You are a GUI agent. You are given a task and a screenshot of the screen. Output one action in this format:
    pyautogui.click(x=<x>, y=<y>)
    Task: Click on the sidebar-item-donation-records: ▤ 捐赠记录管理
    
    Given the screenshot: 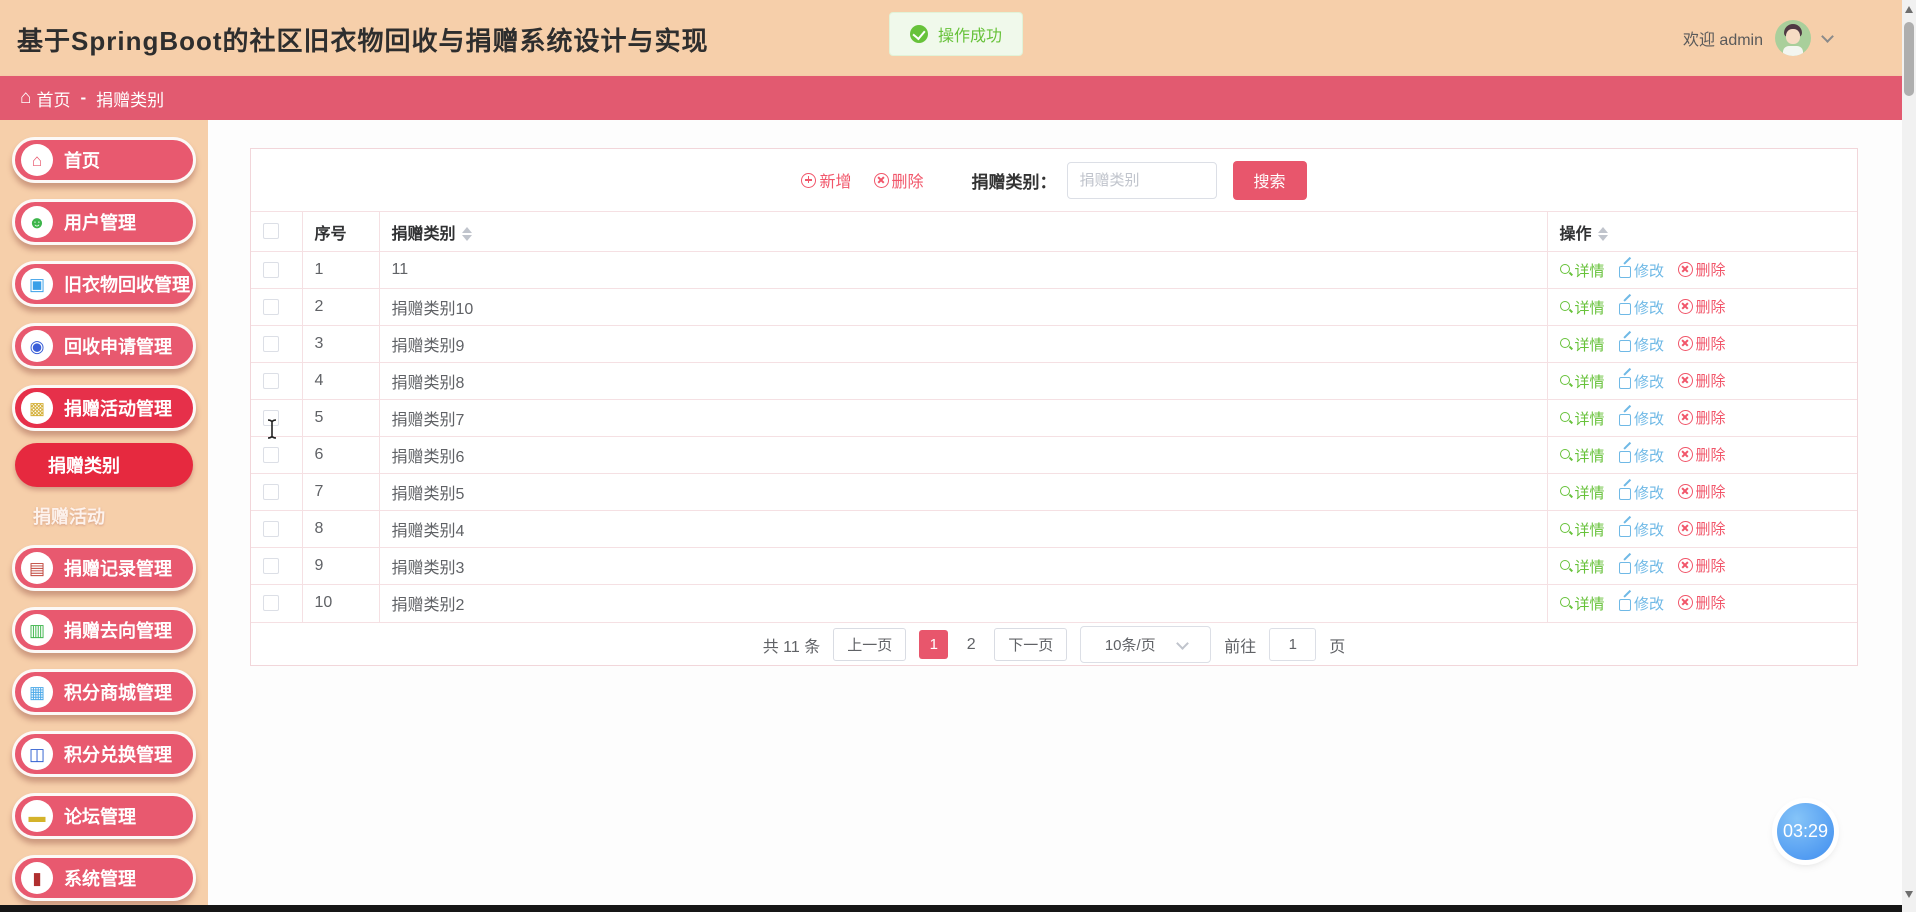 What is the action you would take?
    pyautogui.click(x=104, y=568)
    